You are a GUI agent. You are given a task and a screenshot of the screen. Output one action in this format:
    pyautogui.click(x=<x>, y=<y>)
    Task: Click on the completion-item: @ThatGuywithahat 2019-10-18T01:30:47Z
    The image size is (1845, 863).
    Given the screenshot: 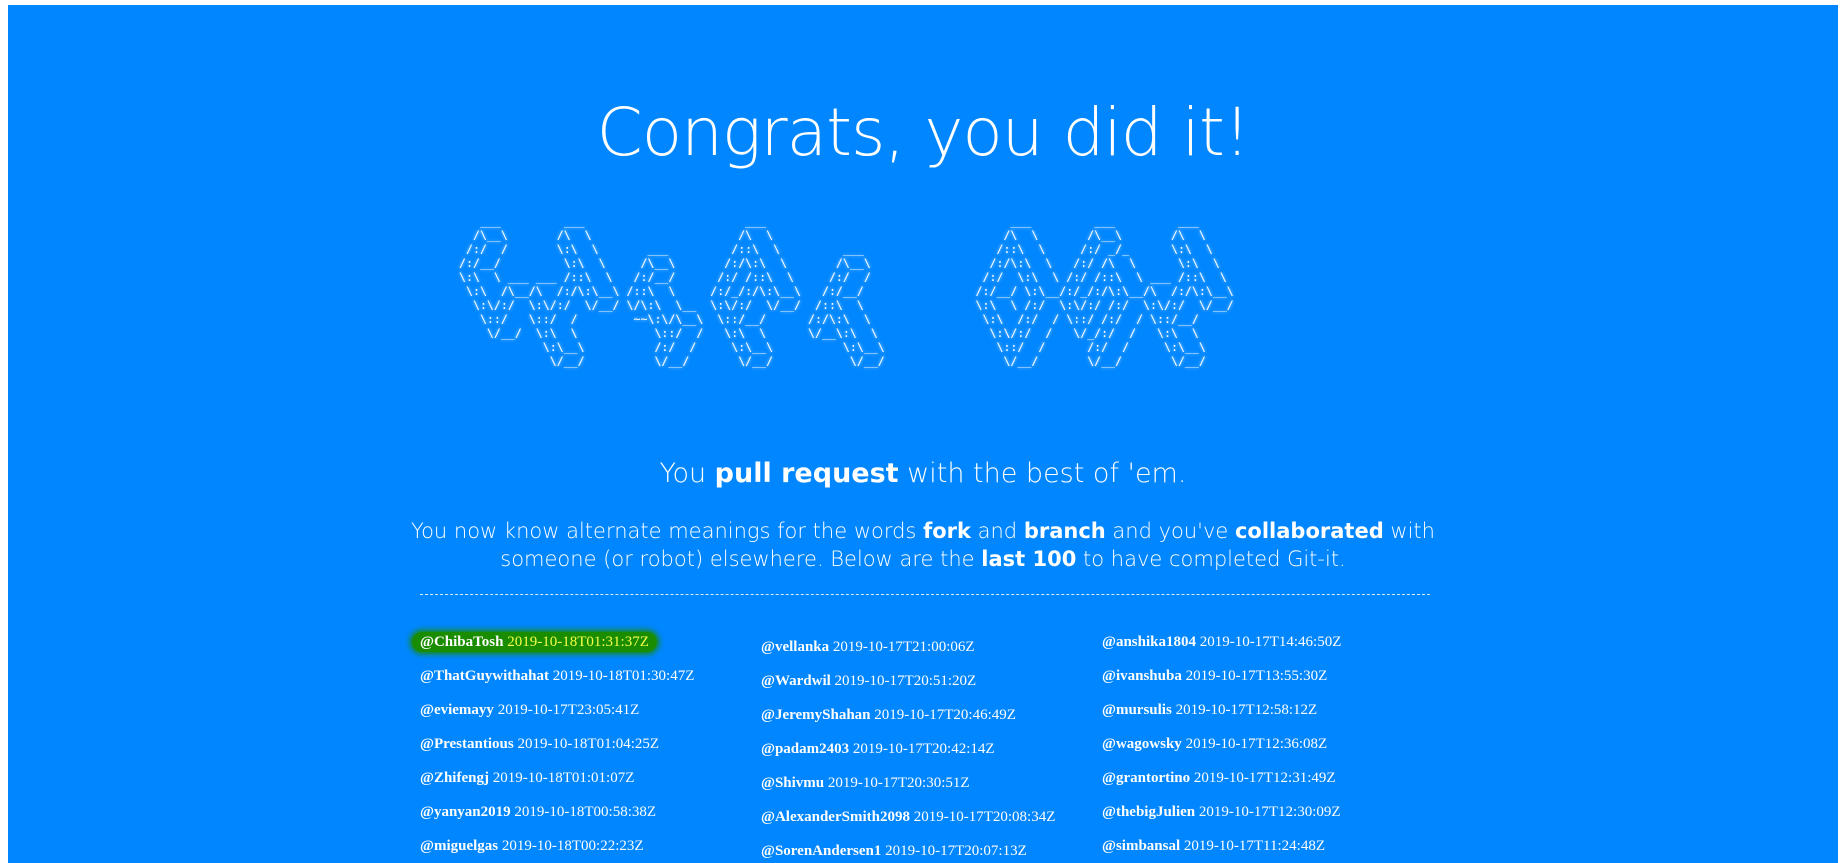 What is the action you would take?
    pyautogui.click(x=557, y=676)
    